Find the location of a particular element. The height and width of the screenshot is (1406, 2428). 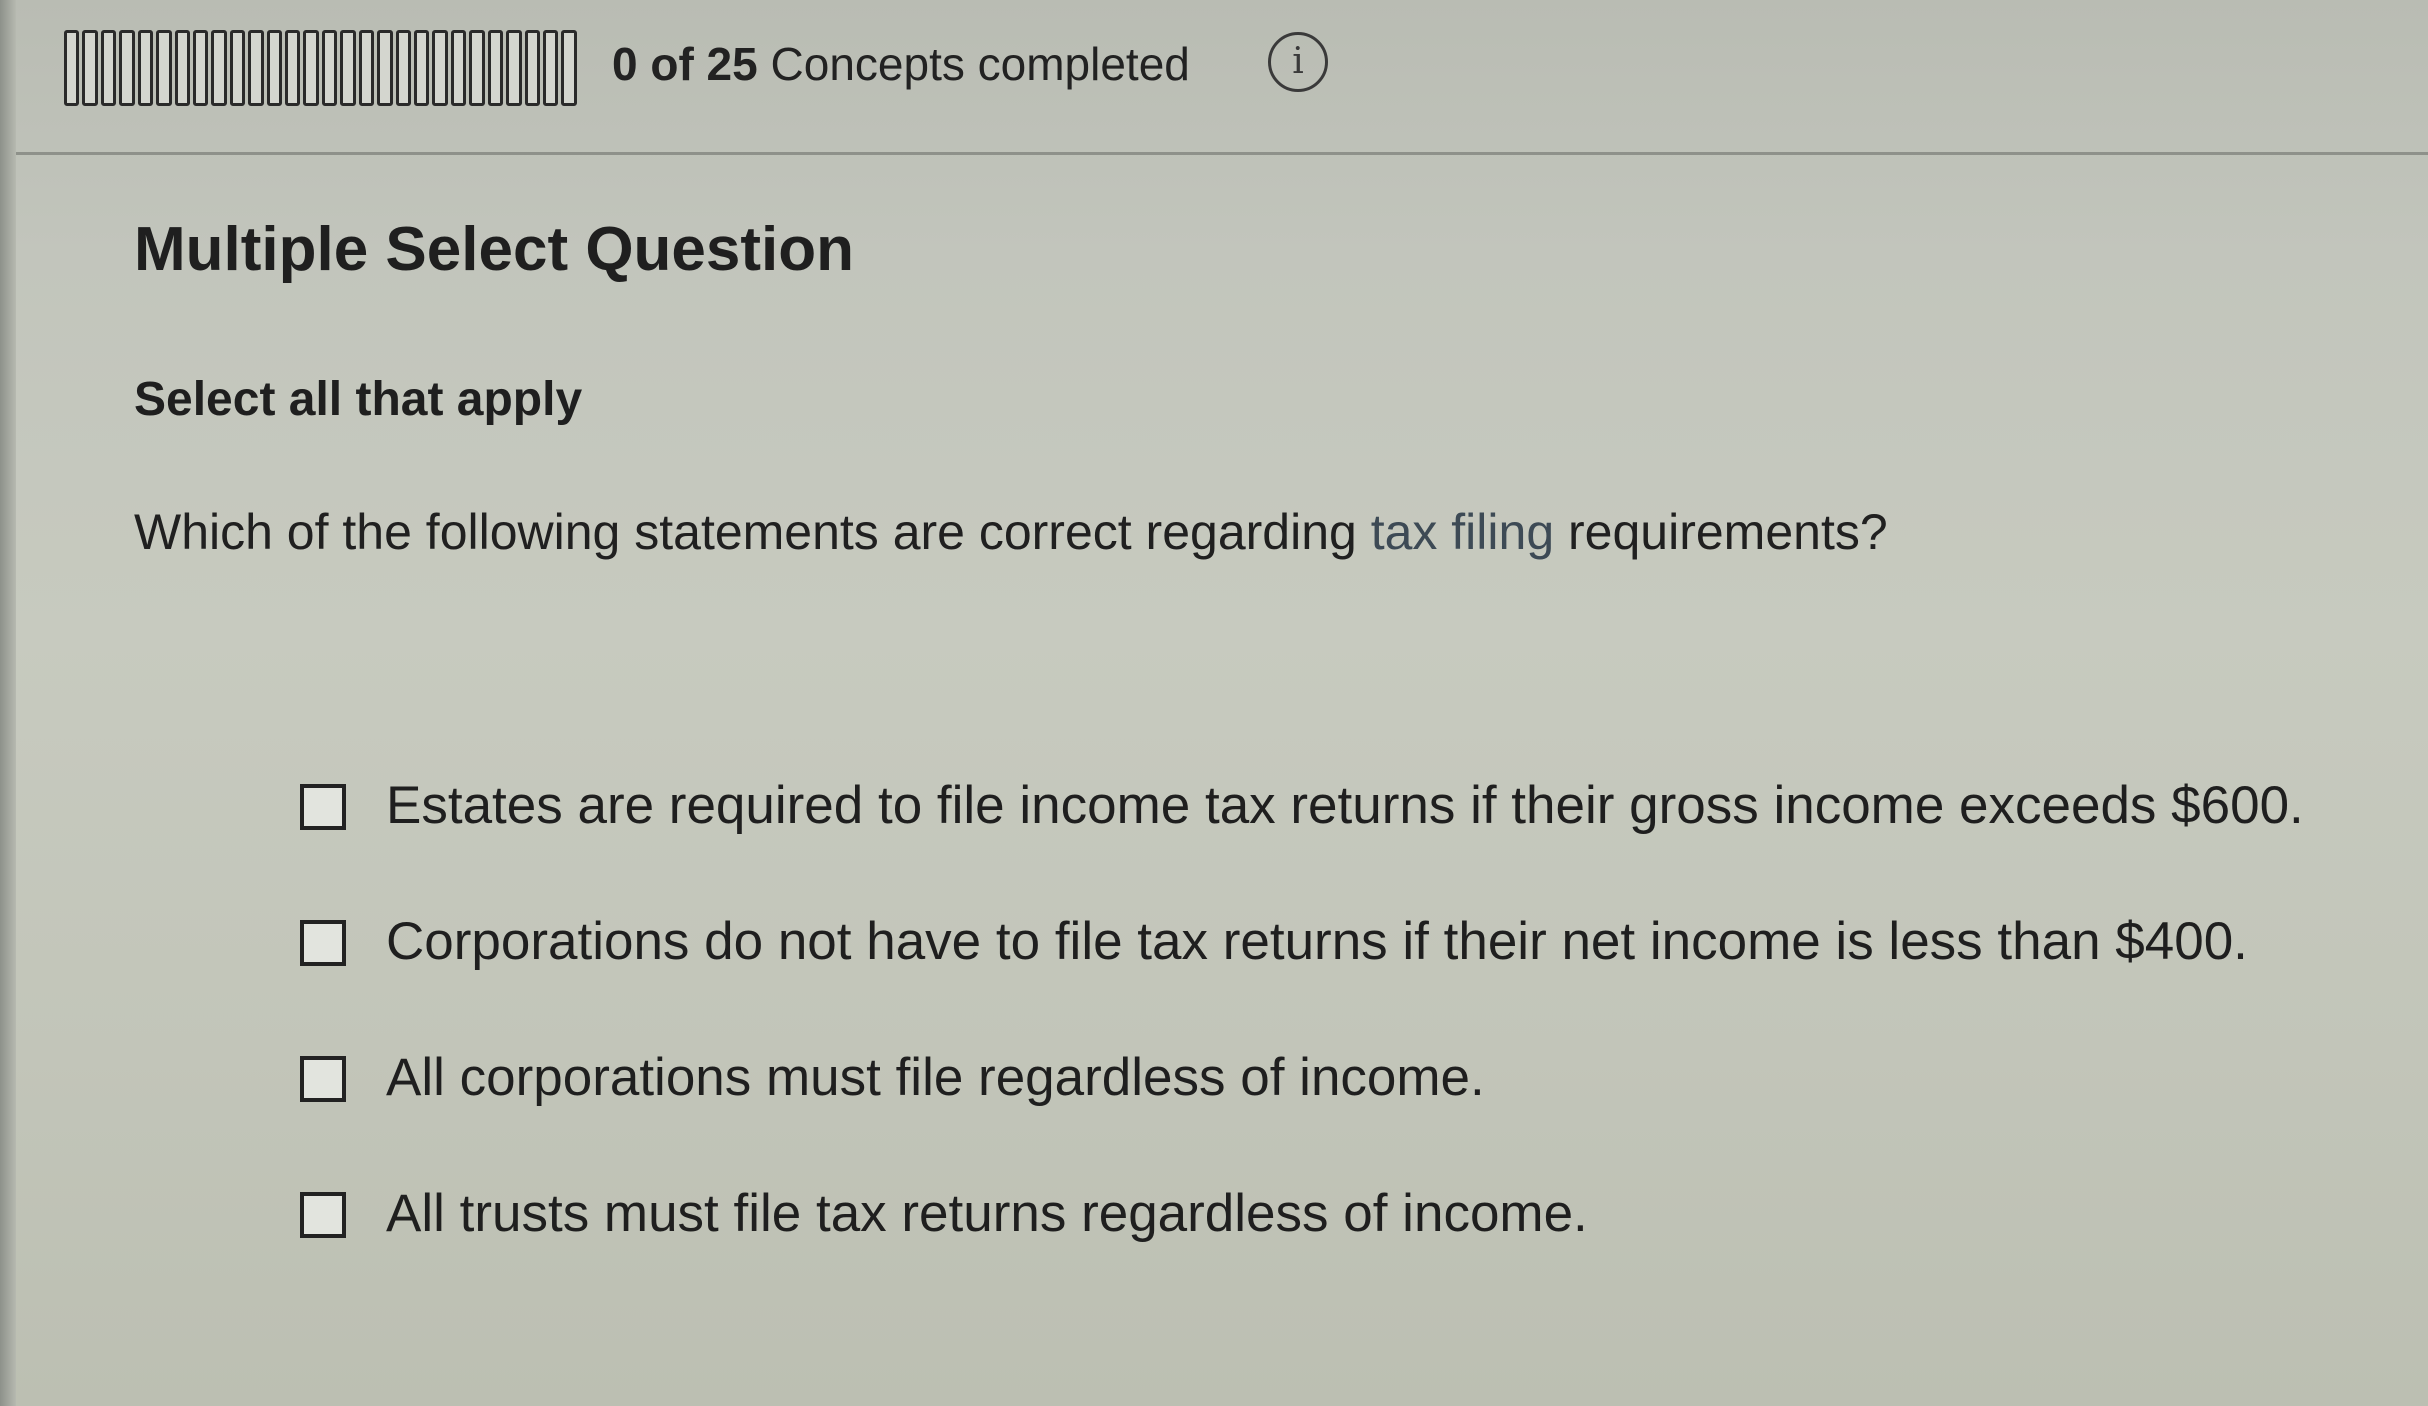

progress-bar is located at coordinates (322, 68).